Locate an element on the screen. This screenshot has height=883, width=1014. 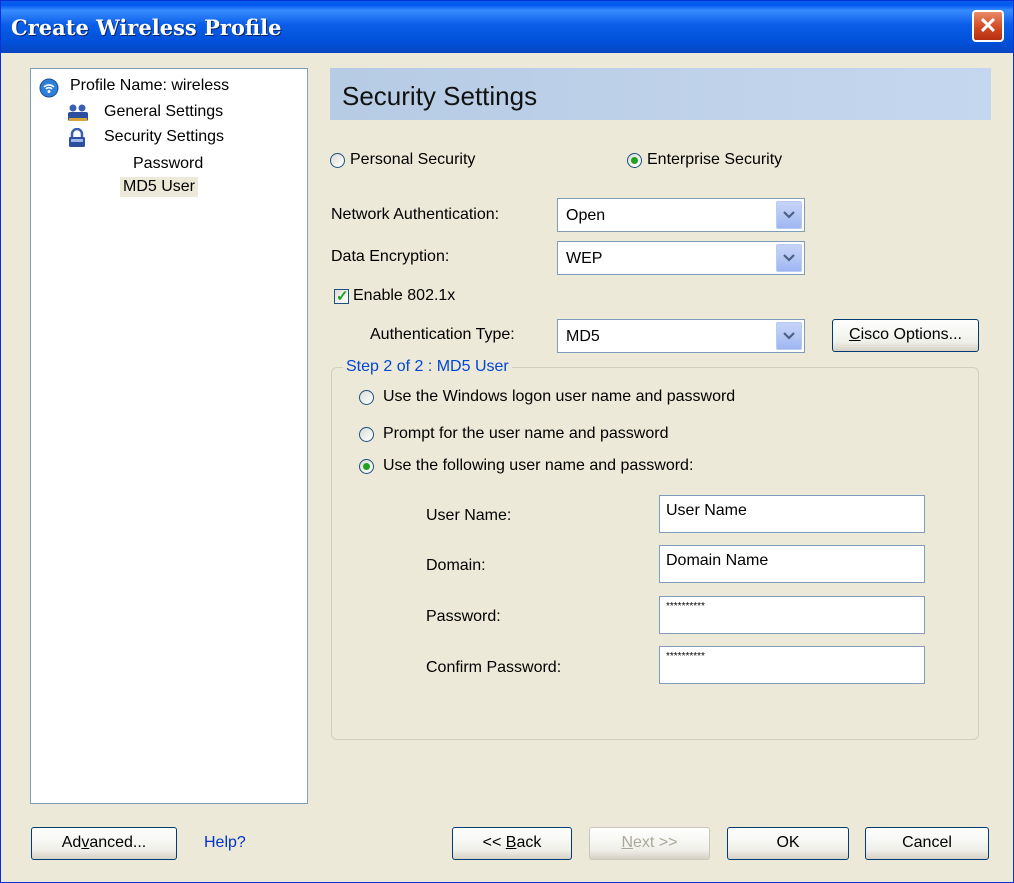
domain-input: Domain Name is located at coordinates (792, 564).